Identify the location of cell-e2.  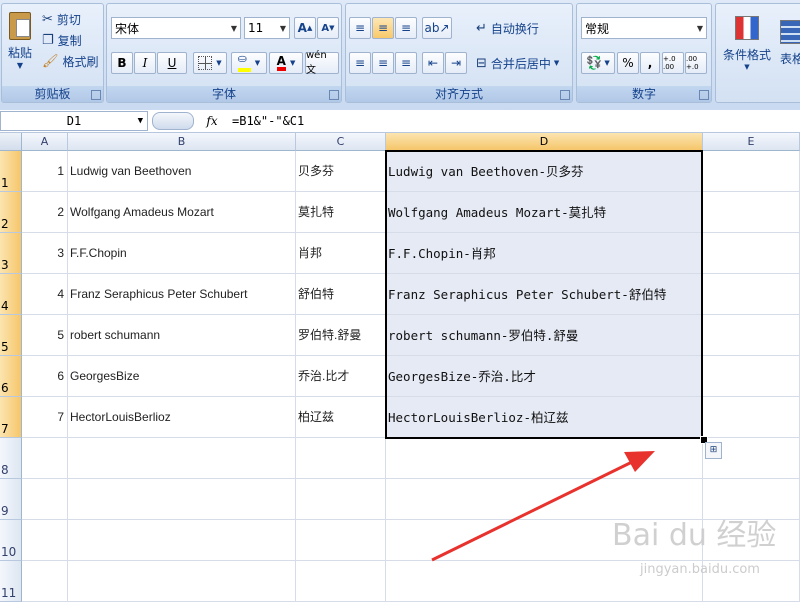
(751, 212).